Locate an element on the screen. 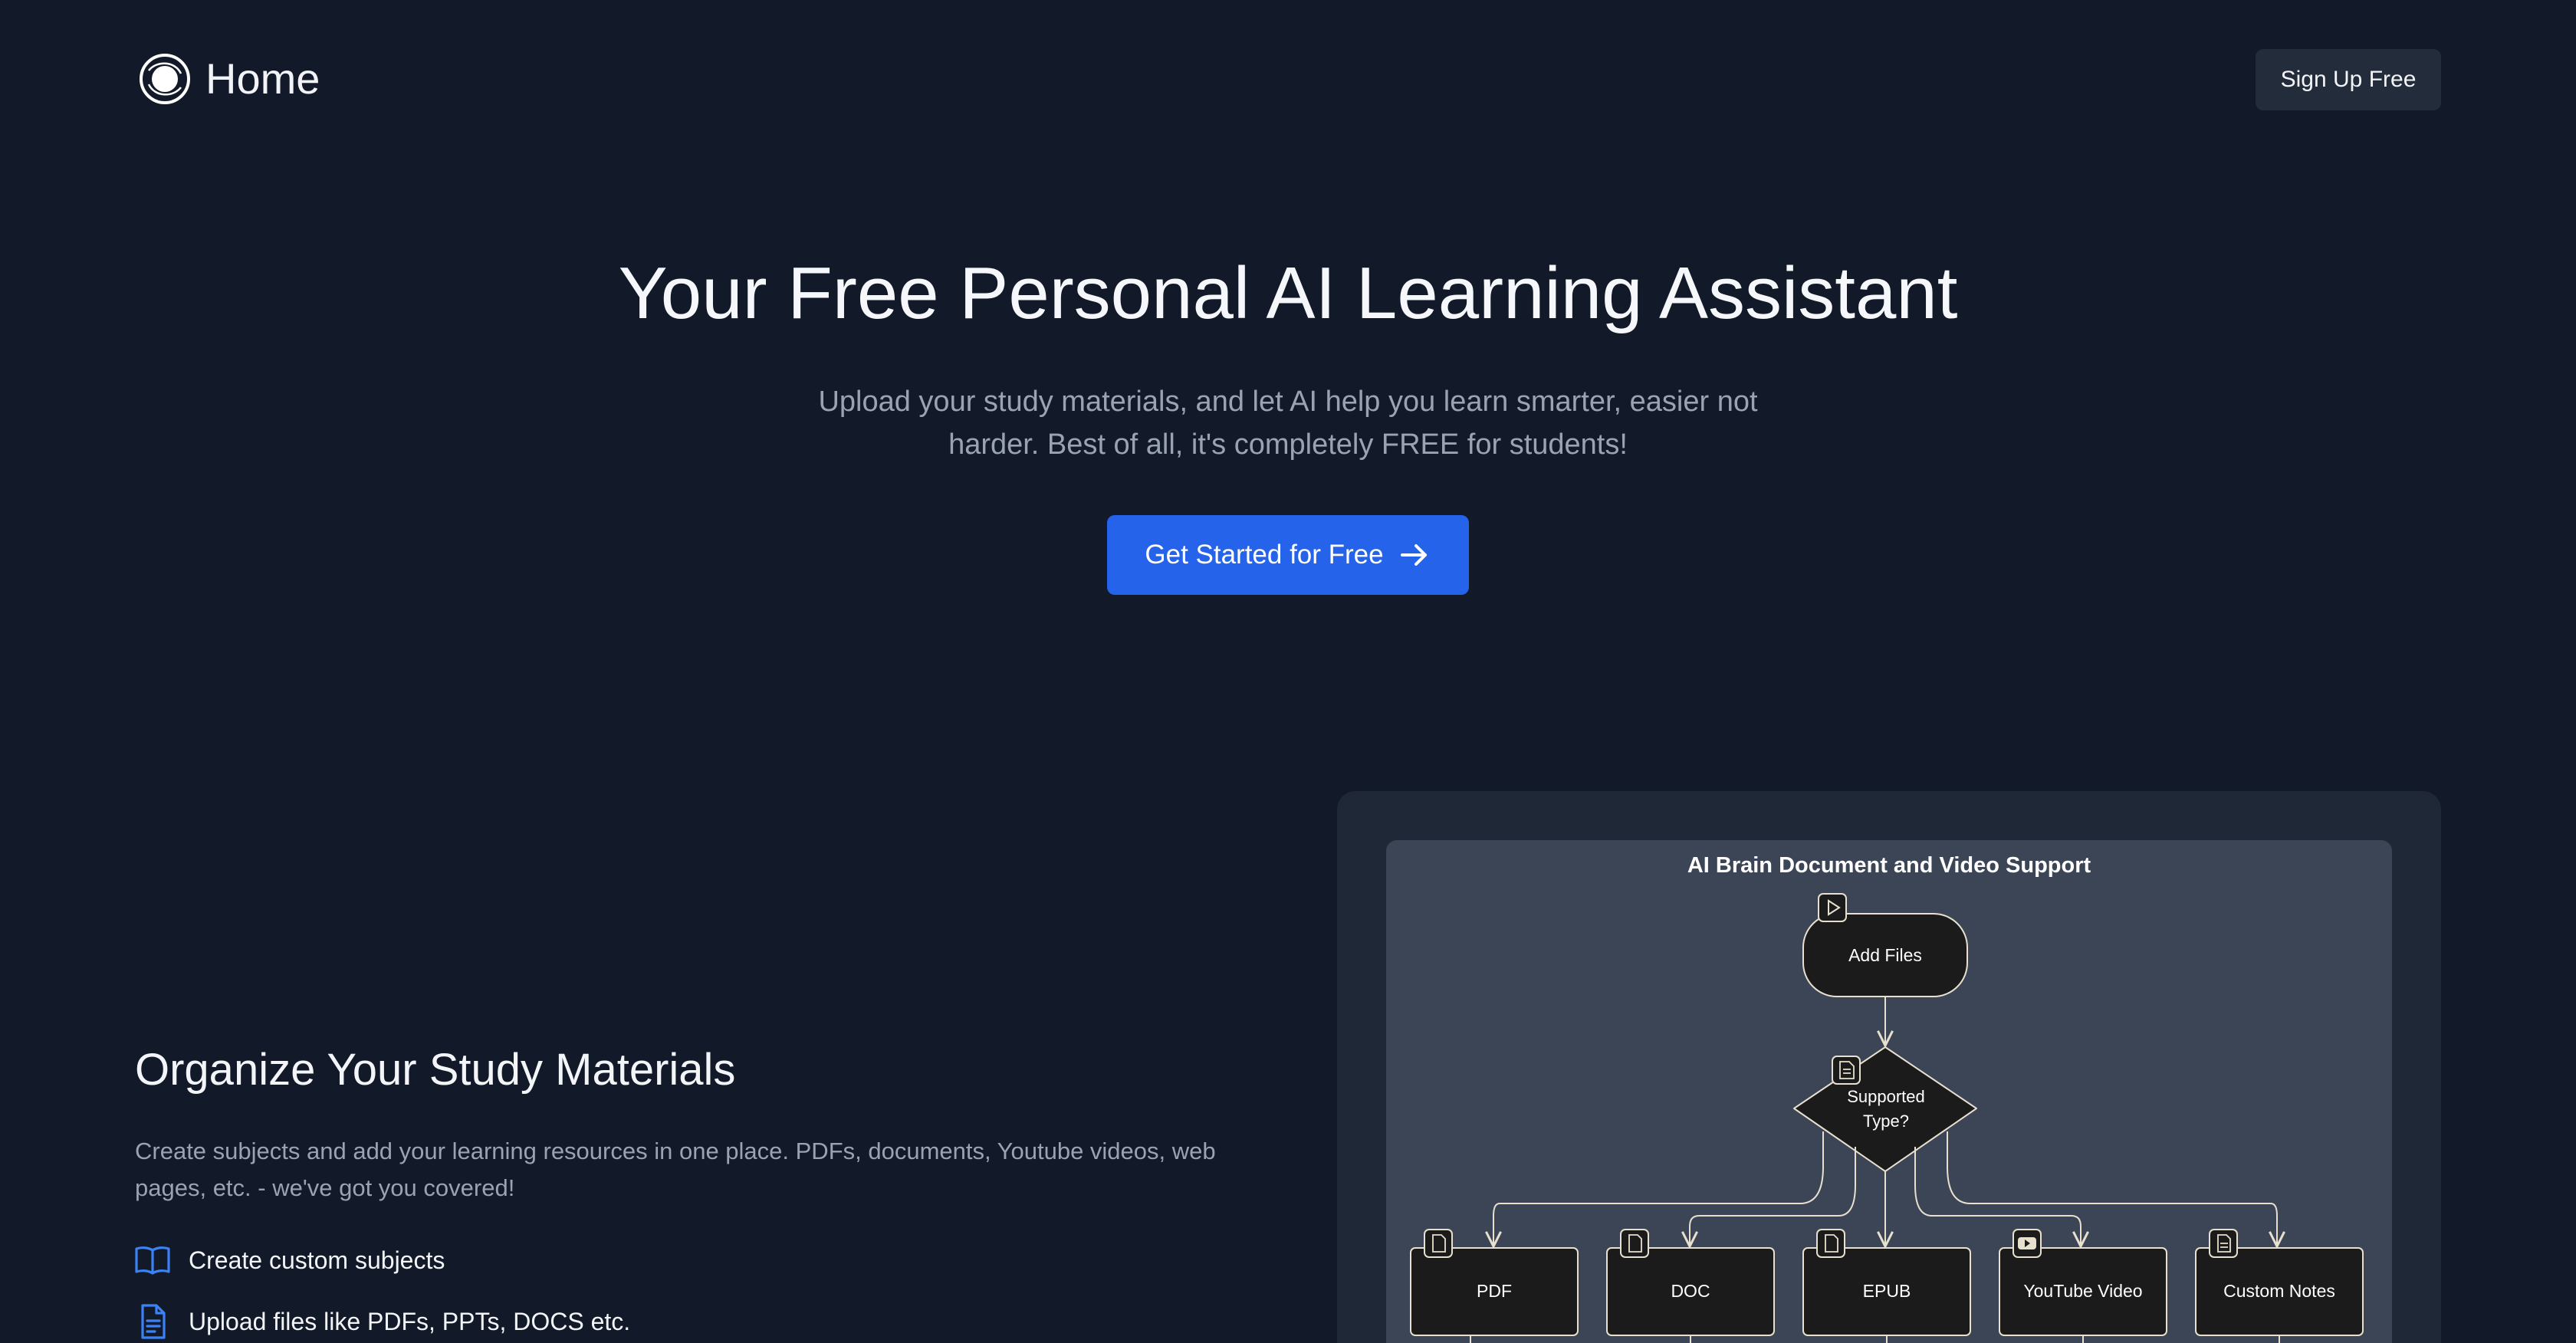 This screenshot has width=2576, height=1343. supported-type-decision-node is located at coordinates (1885, 1109).